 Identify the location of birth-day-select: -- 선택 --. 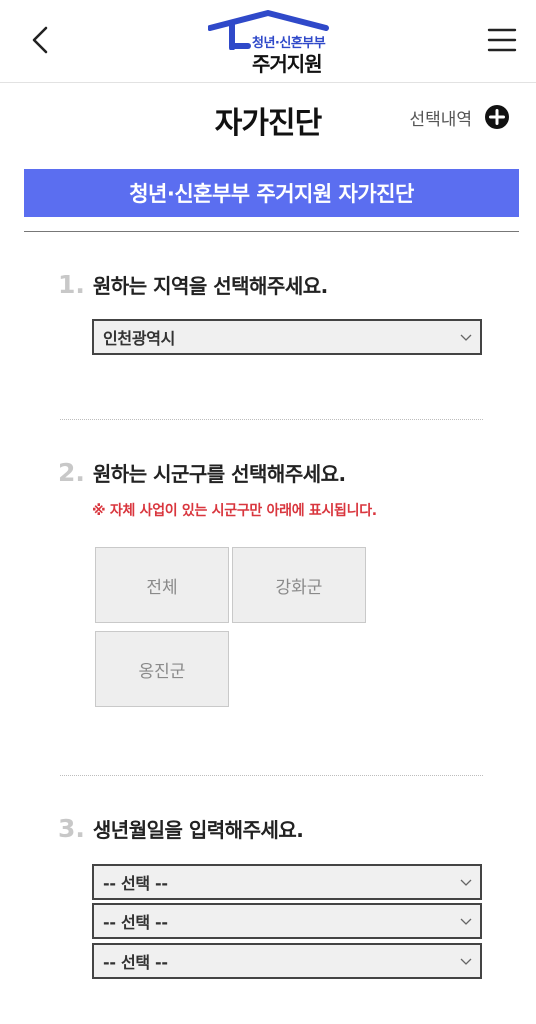
(287, 961).